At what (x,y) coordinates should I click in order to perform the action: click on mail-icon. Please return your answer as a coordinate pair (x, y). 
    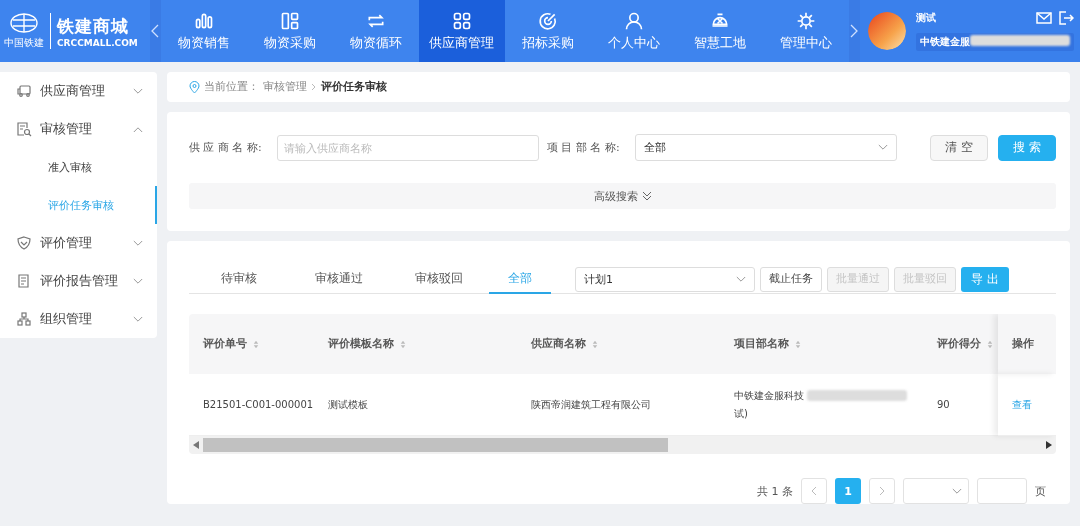
    Looking at the image, I should click on (1044, 18).